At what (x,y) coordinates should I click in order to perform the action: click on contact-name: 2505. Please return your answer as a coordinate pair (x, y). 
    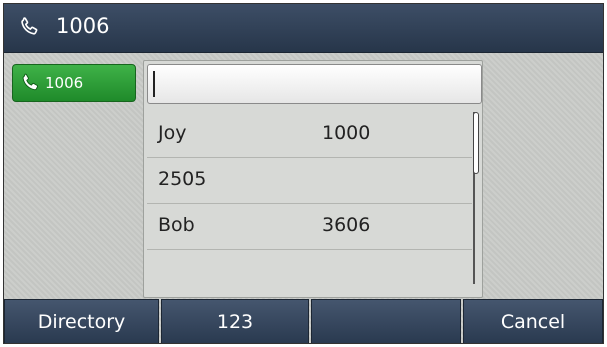
    Looking at the image, I should click on (182, 179).